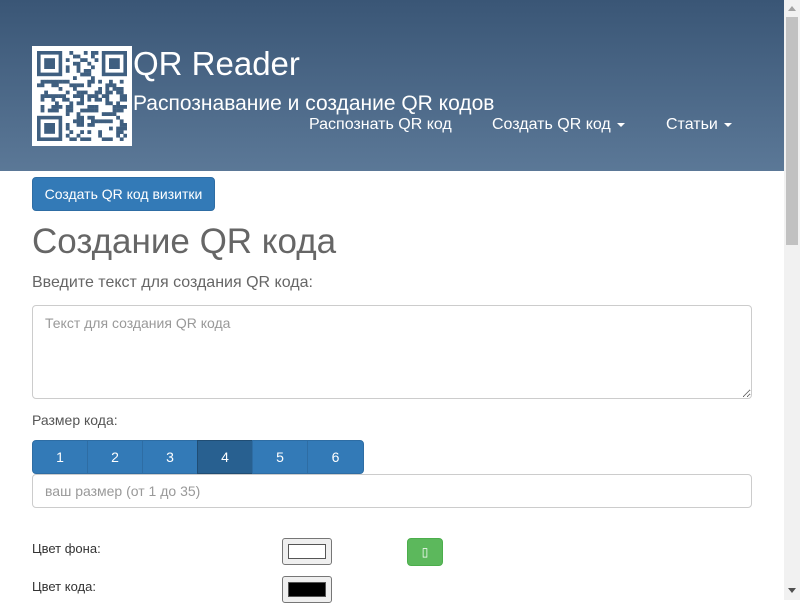 The image size is (800, 603). Describe the element at coordinates (792, 300) in the screenshot. I see `page-scrollbar` at that location.